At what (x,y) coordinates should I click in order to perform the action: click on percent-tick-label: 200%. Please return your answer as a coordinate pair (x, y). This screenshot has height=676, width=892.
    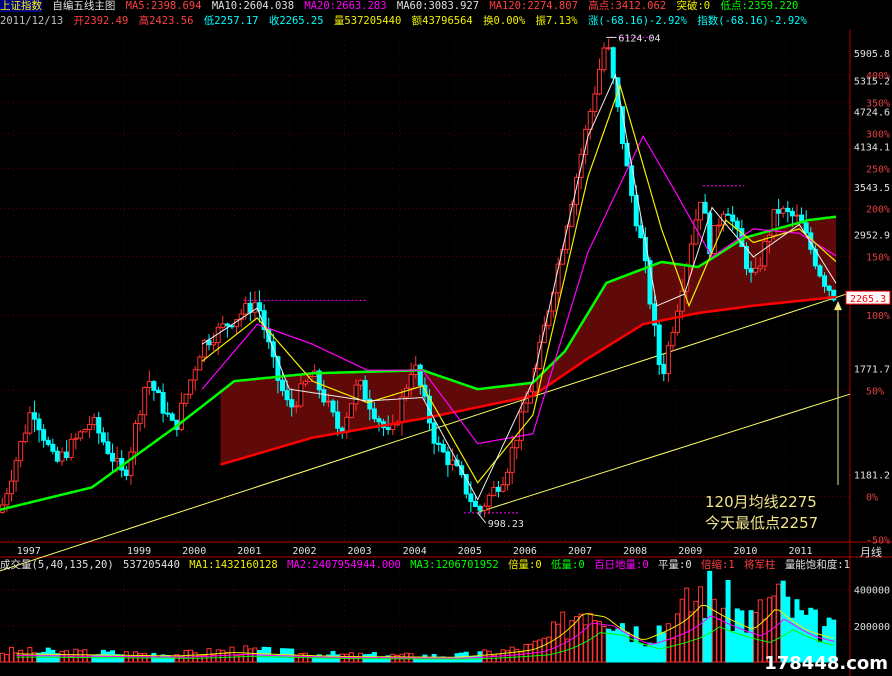
    Looking at the image, I should click on (878, 210).